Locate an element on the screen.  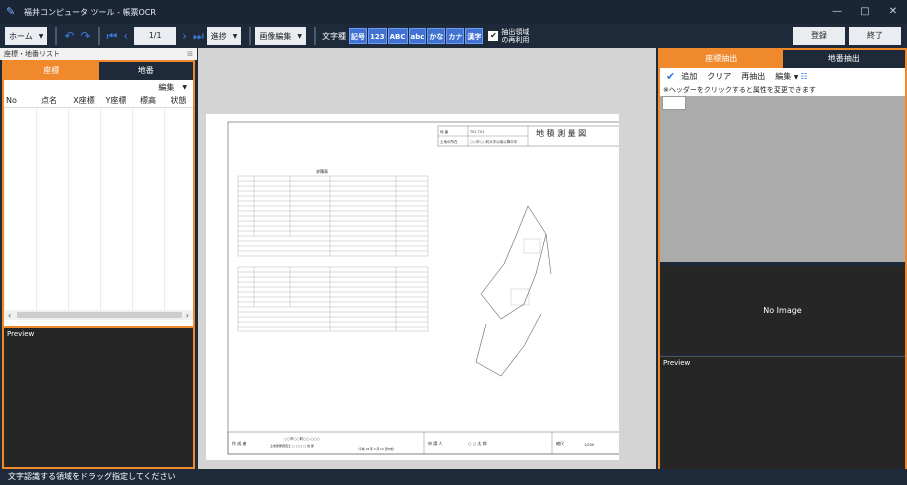
col-y: Y座標 is located at coordinates (116, 100).